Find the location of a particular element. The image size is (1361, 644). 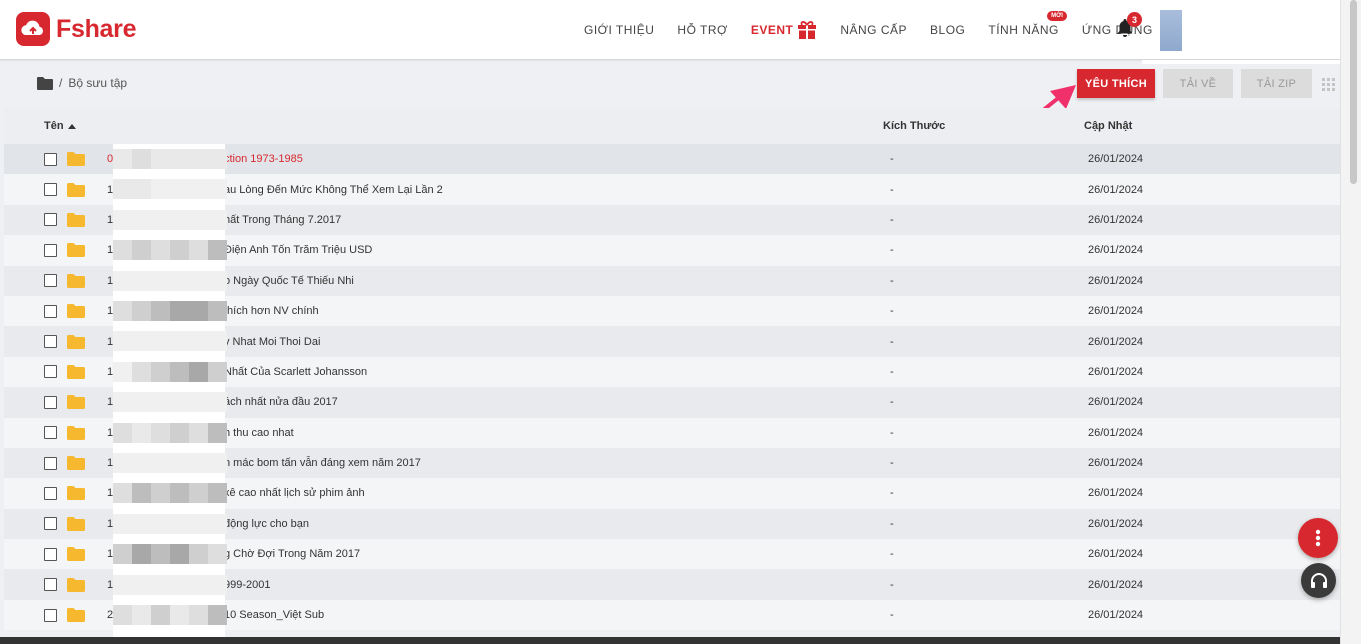

row-name: ách nhất nửa đầu 2017 is located at coordinates (281, 402).